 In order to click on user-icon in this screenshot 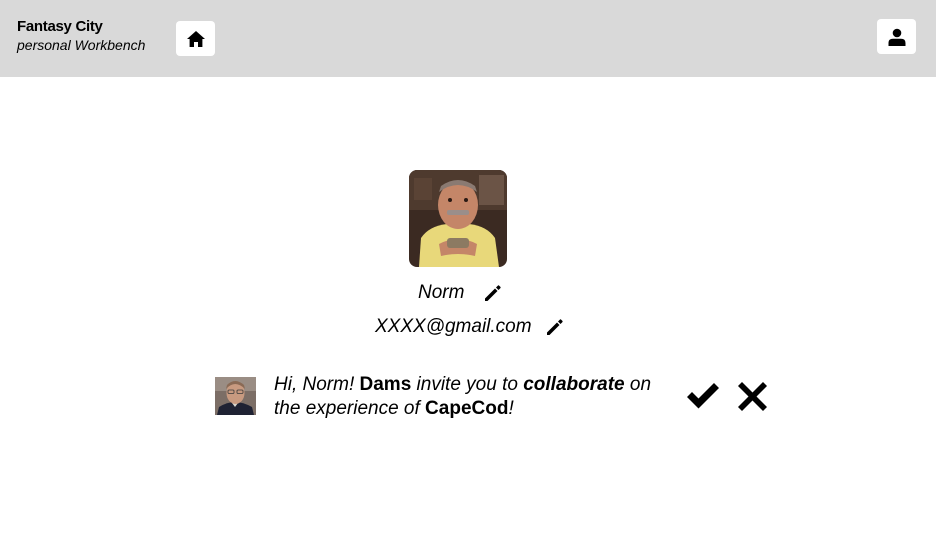, I will do `click(896, 37)`.